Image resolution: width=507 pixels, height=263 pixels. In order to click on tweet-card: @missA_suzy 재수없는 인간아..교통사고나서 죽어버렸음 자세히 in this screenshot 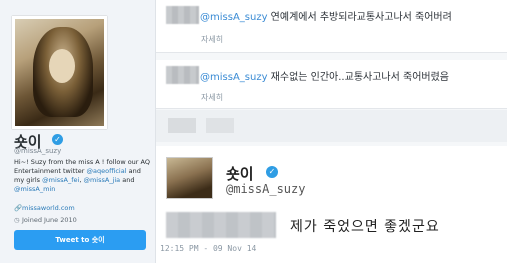, I will do `click(331, 84)`.